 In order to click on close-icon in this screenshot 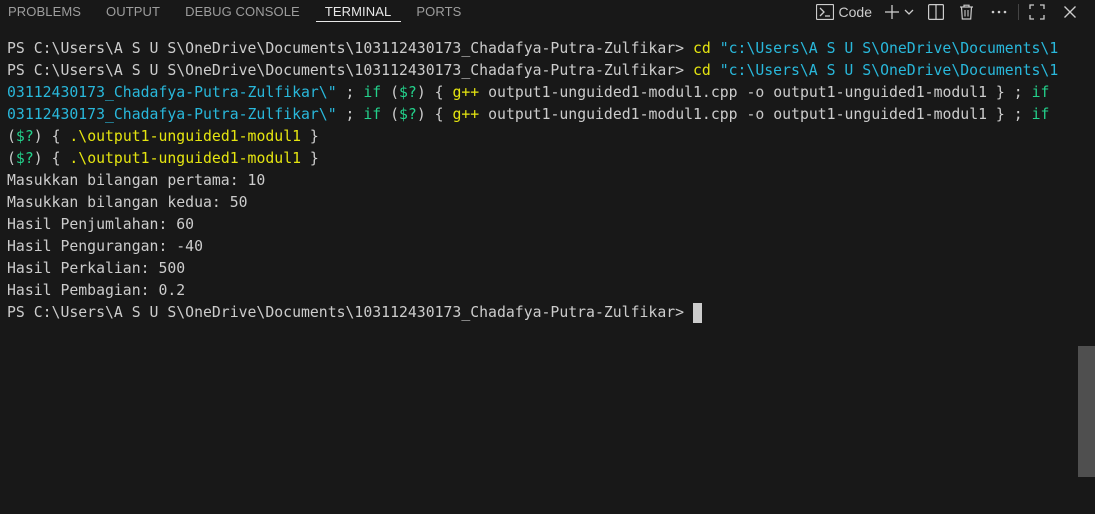, I will do `click(1070, 12)`.